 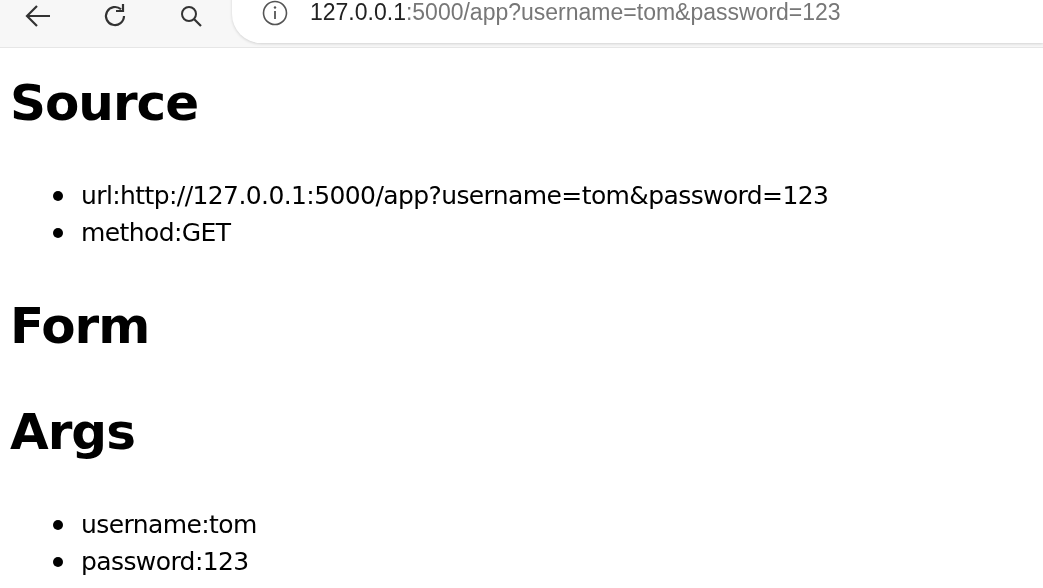 What do you see at coordinates (165, 561) in the screenshot?
I see `list-item-text: password:123` at bounding box center [165, 561].